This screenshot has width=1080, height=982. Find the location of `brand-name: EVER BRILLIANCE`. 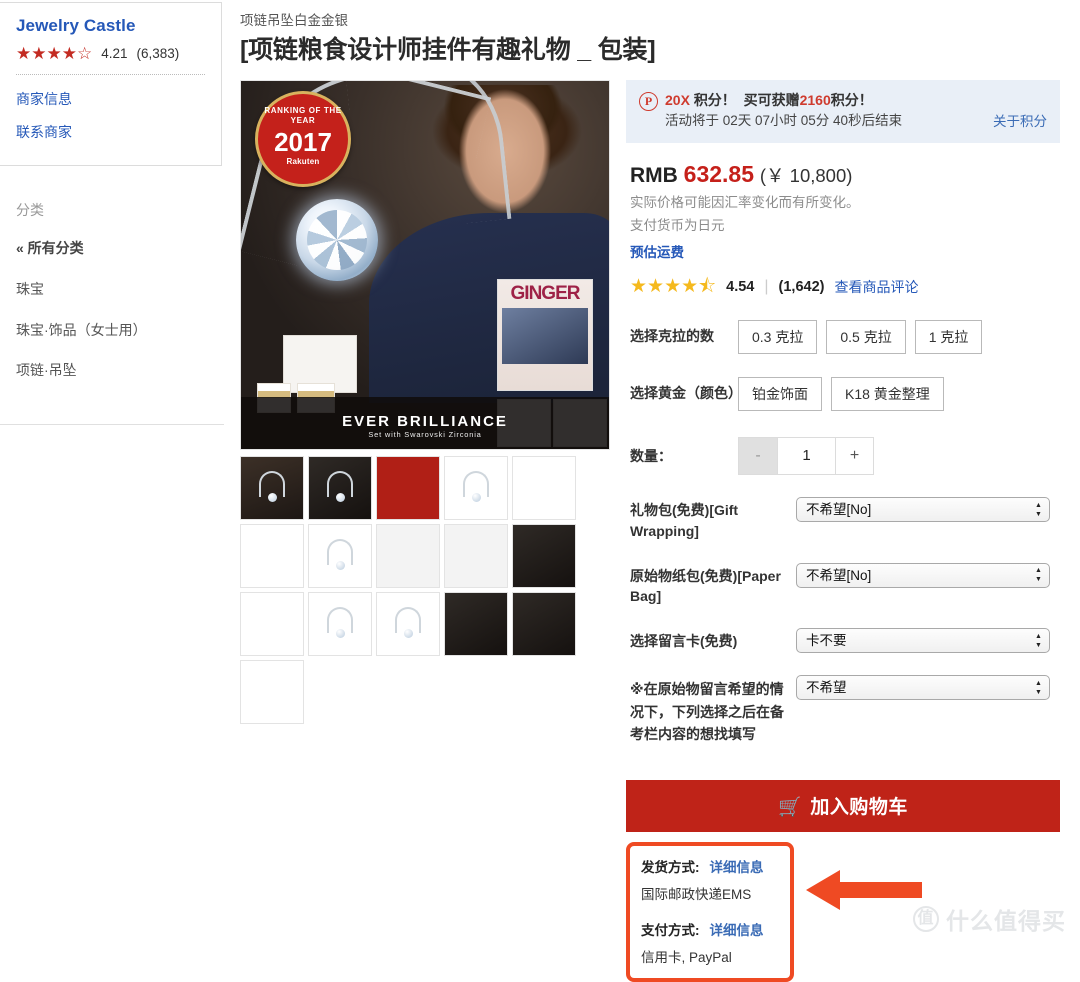

brand-name: EVER BRILLIANCE is located at coordinates (425, 422).